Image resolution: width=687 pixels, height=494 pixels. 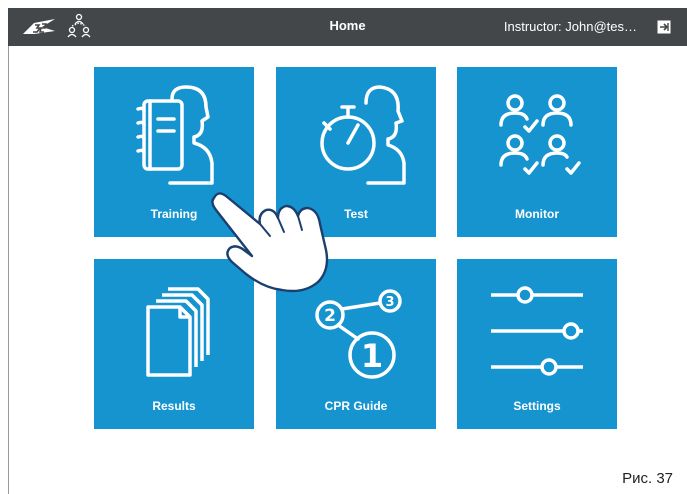 I want to click on tile-monitor: Monitor, so click(x=537, y=152).